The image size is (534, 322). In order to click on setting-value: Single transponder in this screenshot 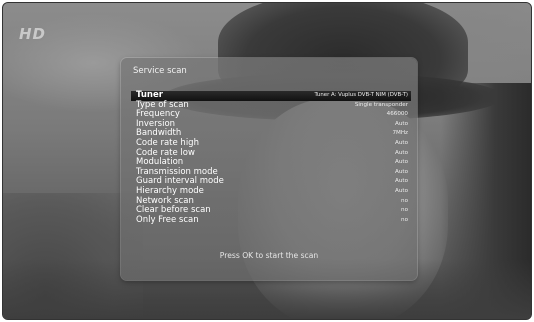, I will do `click(381, 104)`.